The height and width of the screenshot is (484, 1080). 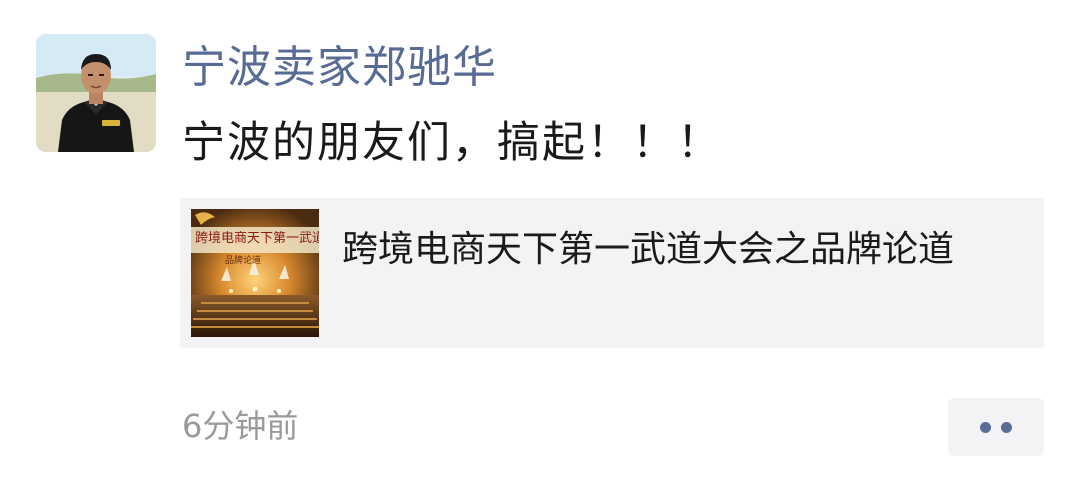 What do you see at coordinates (682, 250) in the screenshot?
I see `link-card-title: 跨境电商天下第一武道大会之品牌论道` at bounding box center [682, 250].